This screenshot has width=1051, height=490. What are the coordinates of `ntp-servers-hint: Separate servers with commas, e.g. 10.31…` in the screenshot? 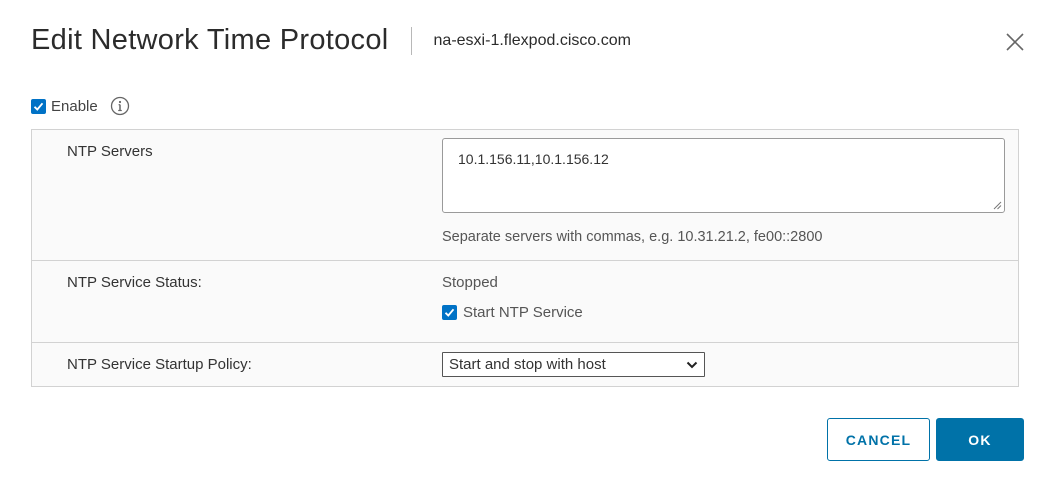 It's located at (632, 237).